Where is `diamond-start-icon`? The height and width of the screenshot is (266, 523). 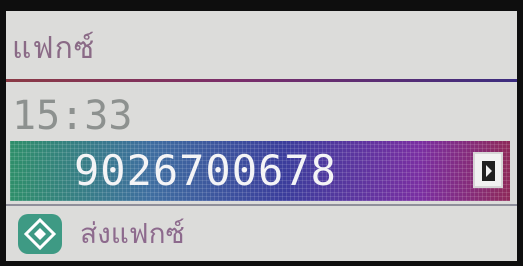 diamond-start-icon is located at coordinates (40, 234).